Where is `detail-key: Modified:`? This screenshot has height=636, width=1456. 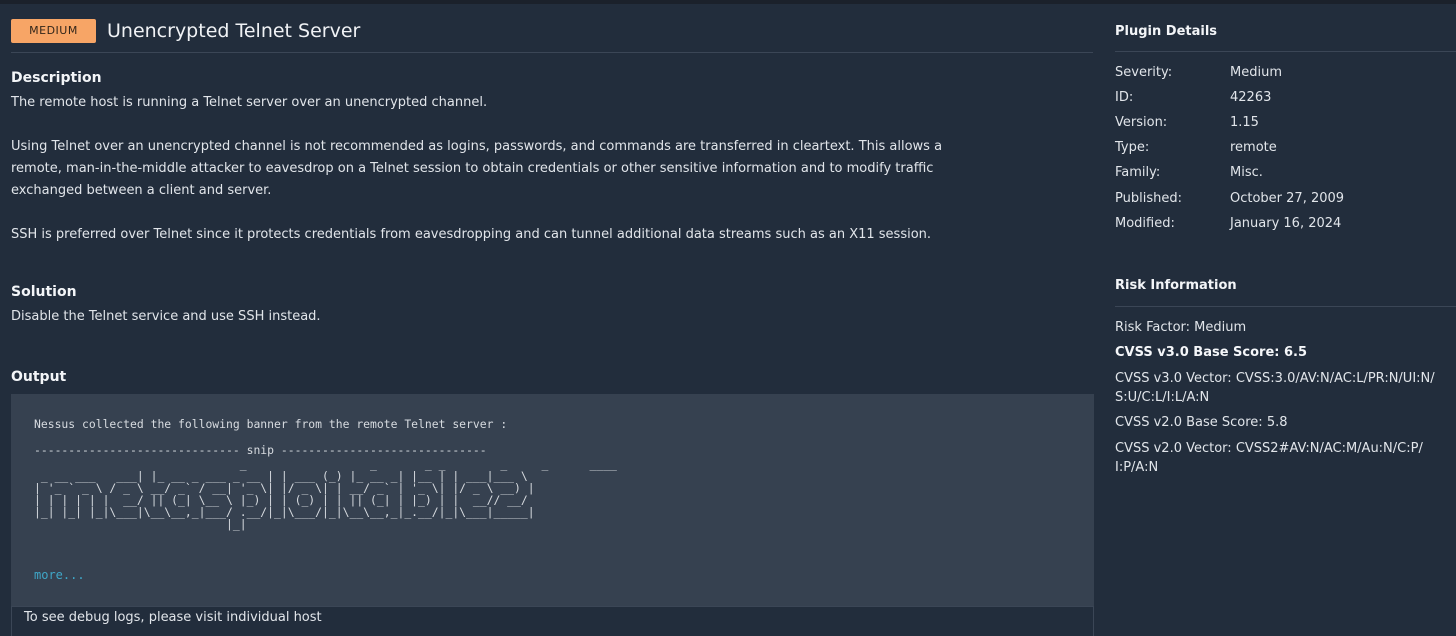 detail-key: Modified: is located at coordinates (1145, 223).